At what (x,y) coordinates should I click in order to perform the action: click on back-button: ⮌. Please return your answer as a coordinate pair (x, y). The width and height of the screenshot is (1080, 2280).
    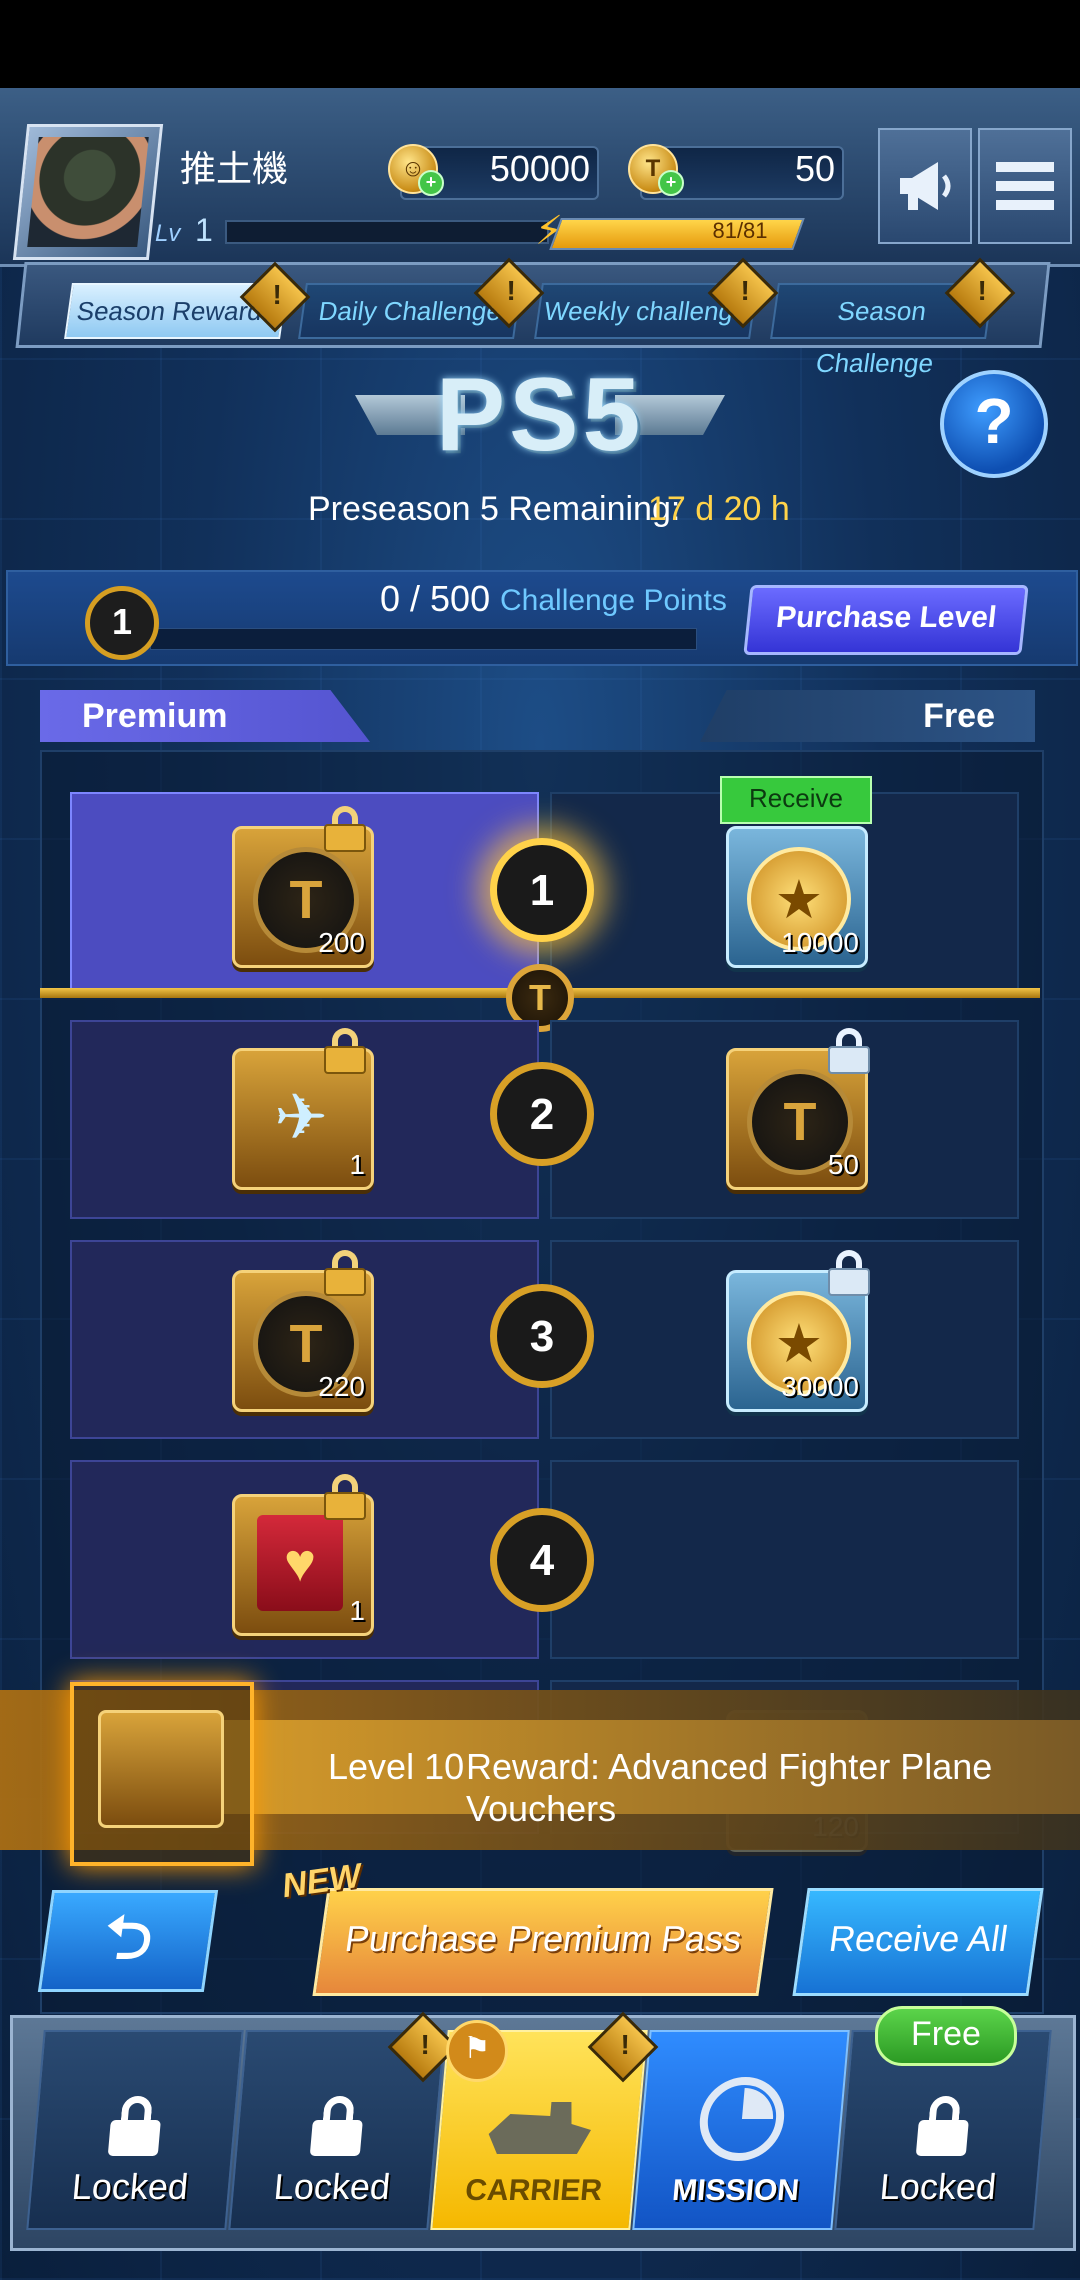
    Looking at the image, I should click on (128, 1941).